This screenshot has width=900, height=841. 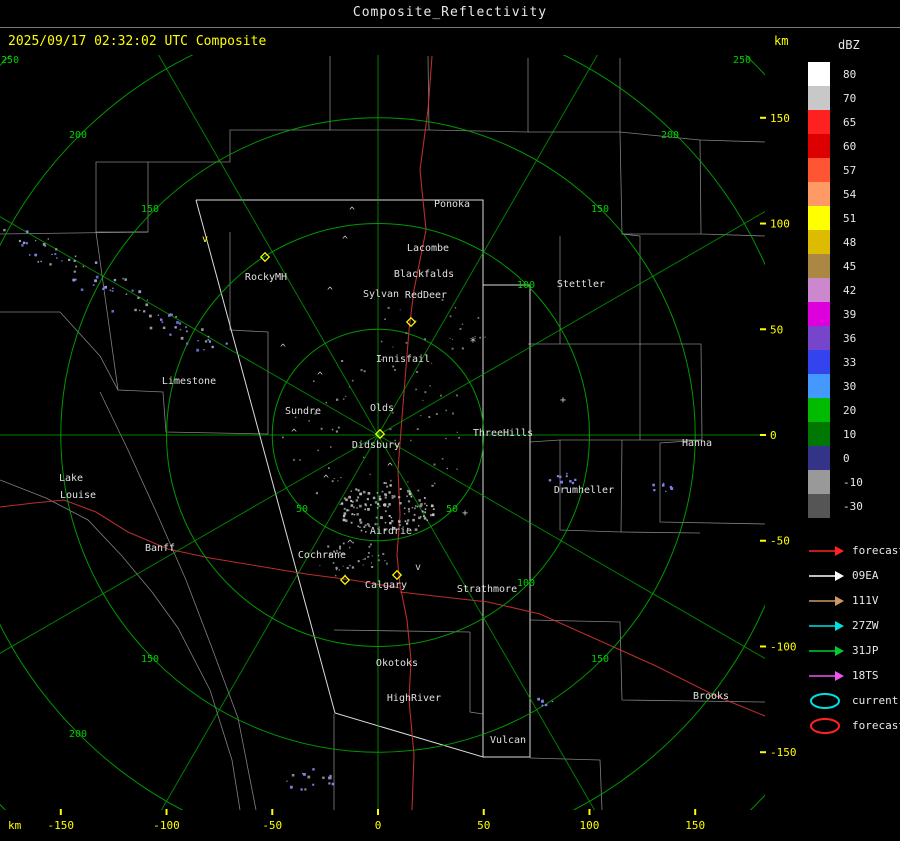 What do you see at coordinates (189, 381) in the screenshot?
I see `city-label: Limestone` at bounding box center [189, 381].